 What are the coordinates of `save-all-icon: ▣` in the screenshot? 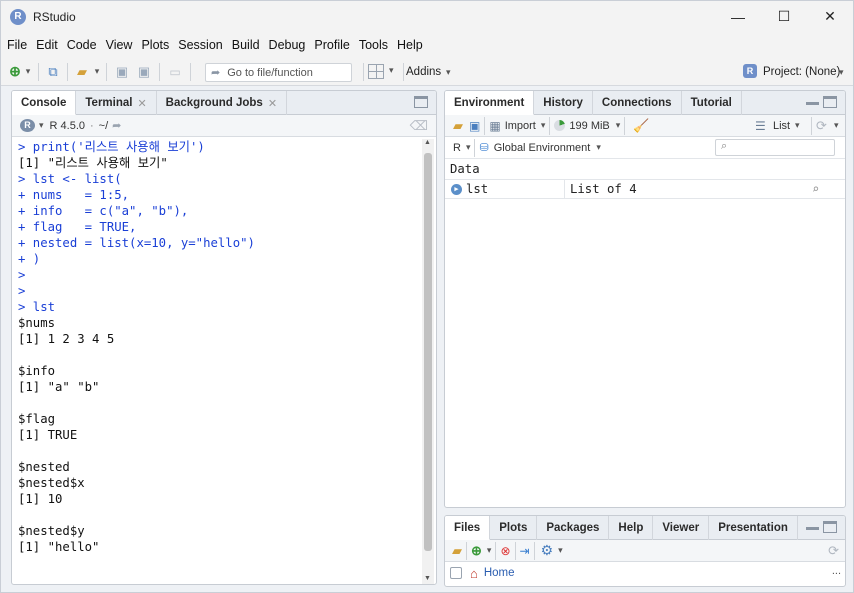 It's located at (144, 72).